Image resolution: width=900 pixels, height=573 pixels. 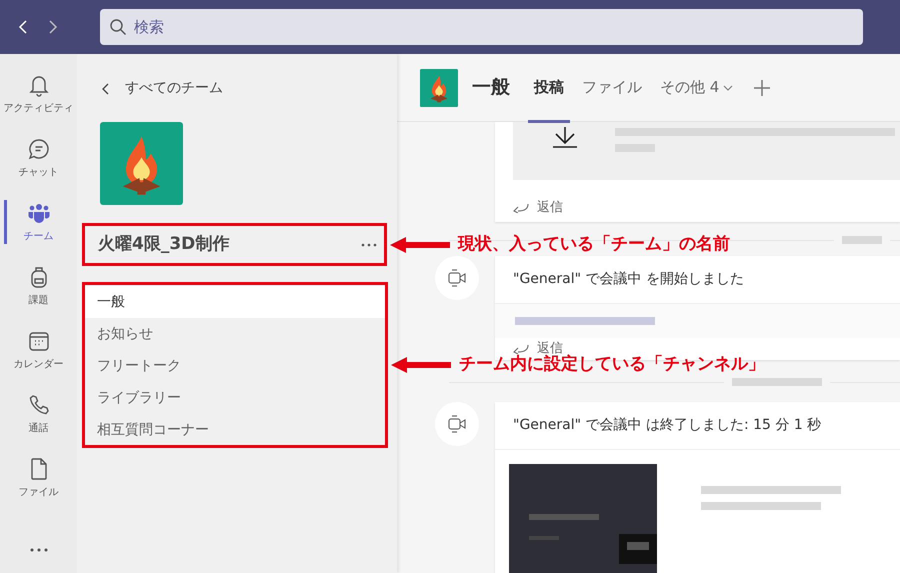 I want to click on chat-icon, so click(x=38, y=148).